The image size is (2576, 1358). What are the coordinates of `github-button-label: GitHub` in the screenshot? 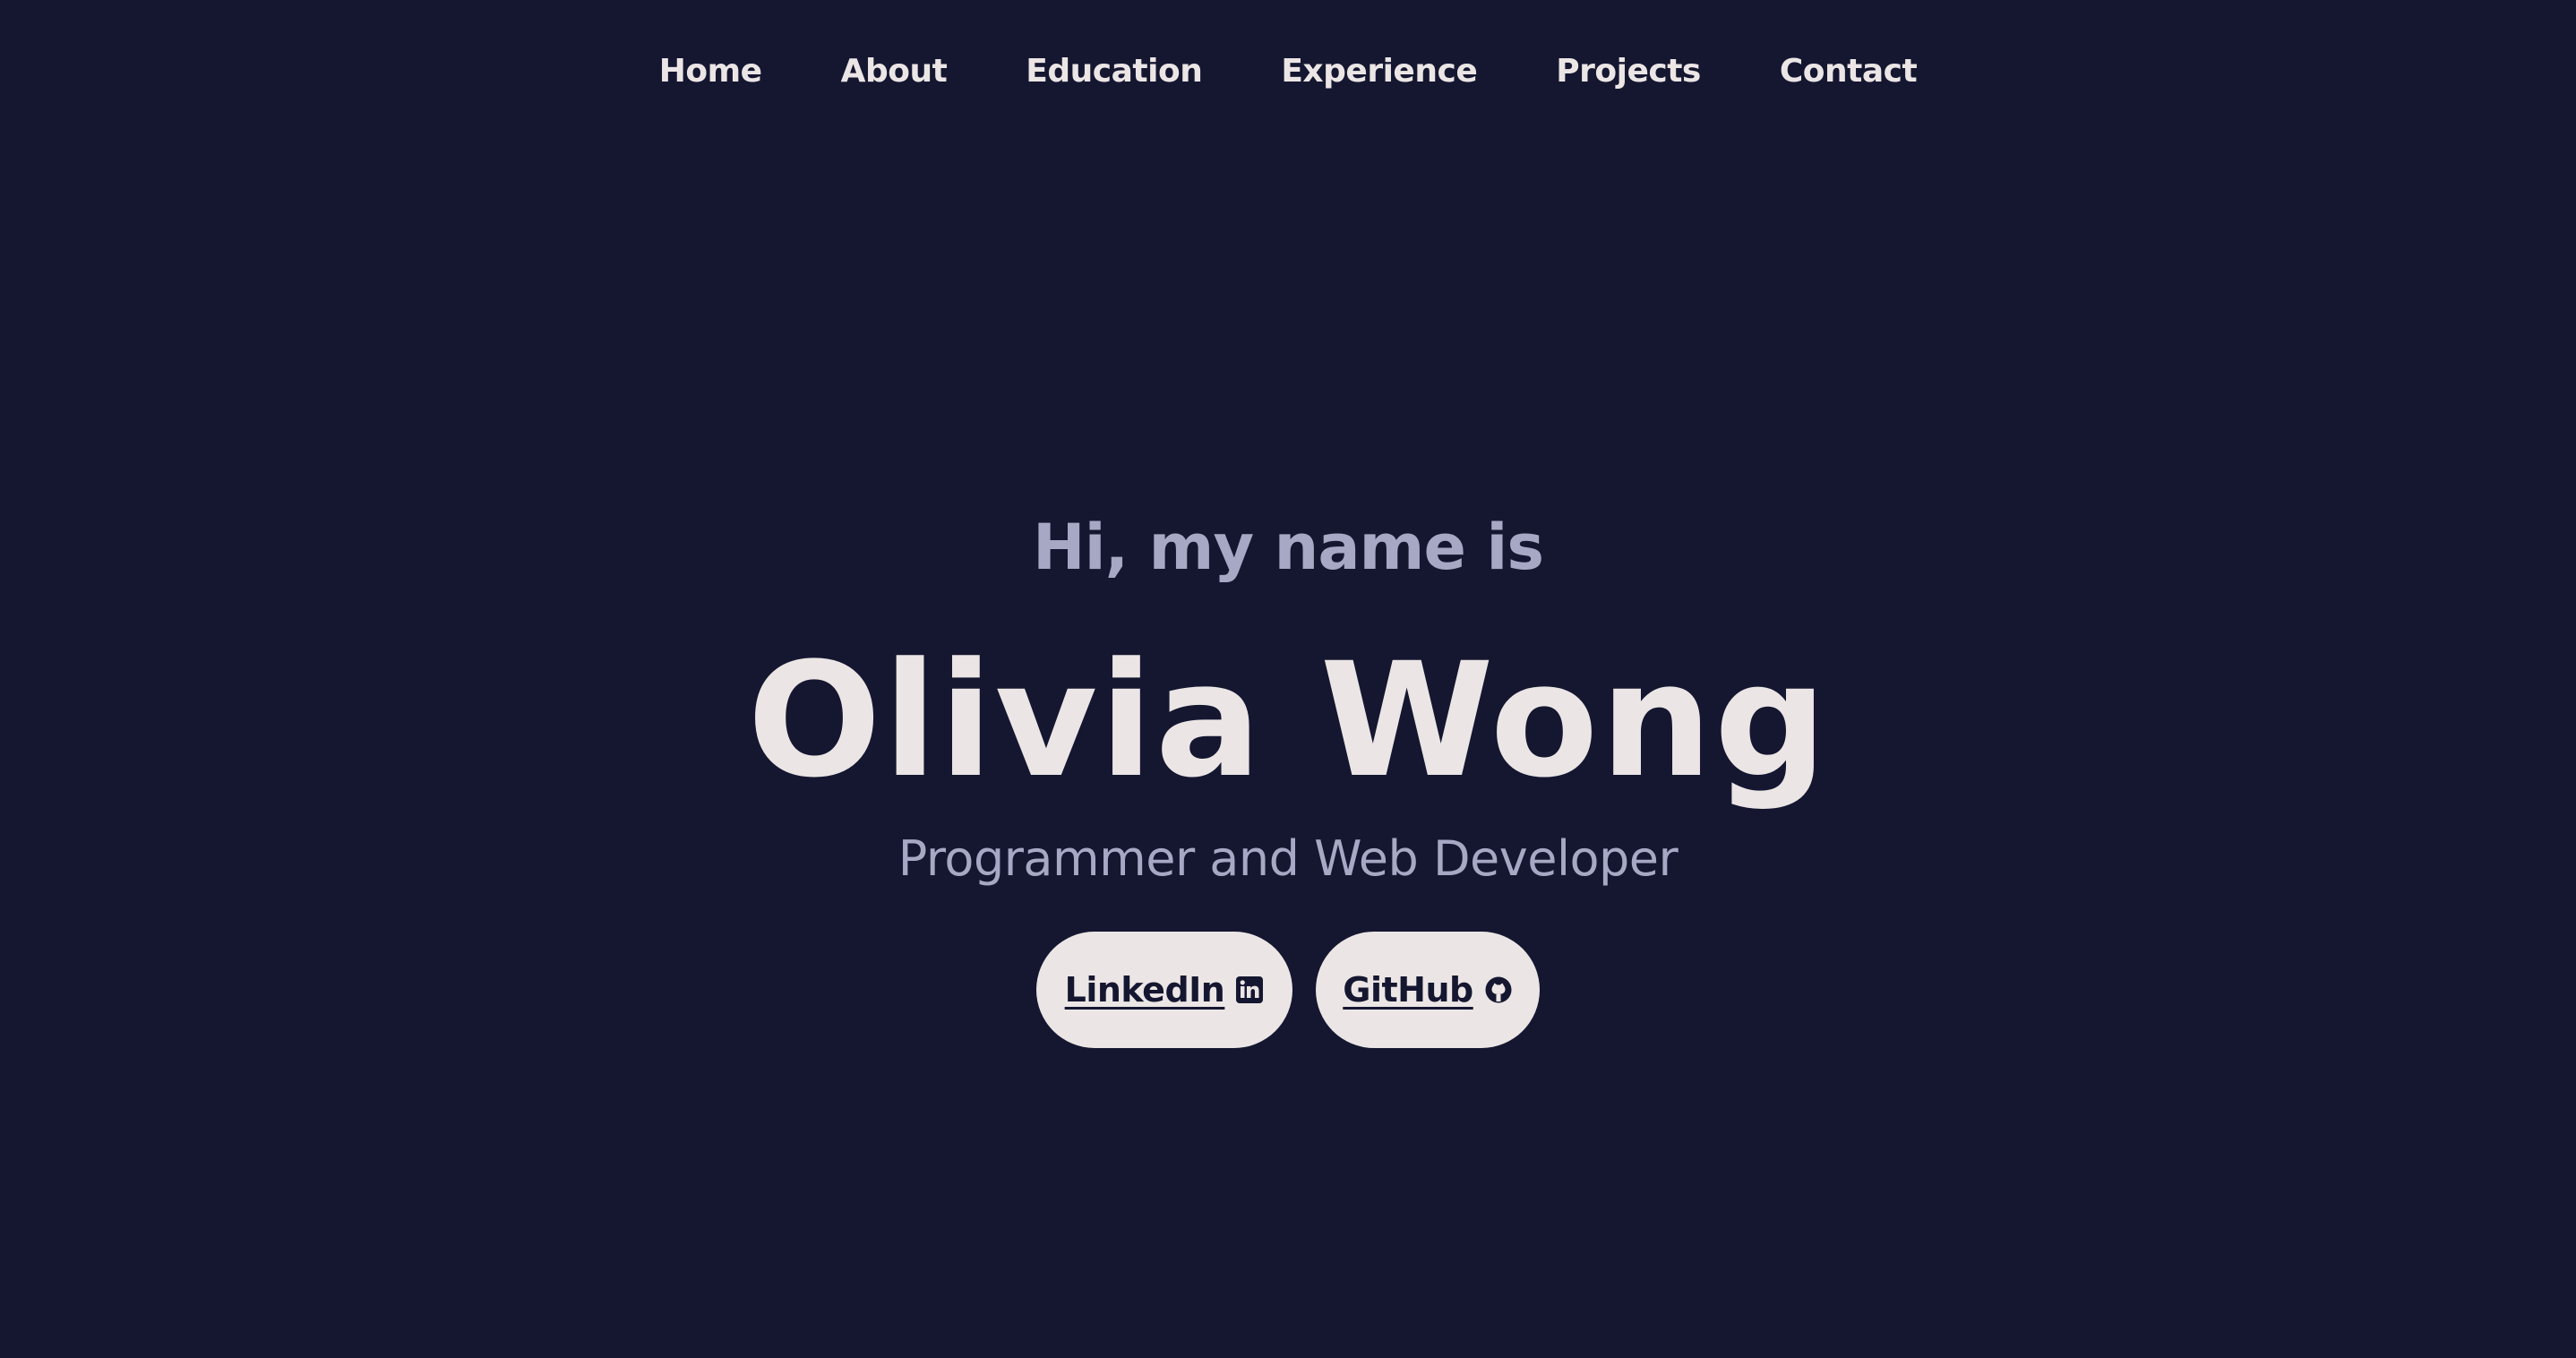 It's located at (1408, 990).